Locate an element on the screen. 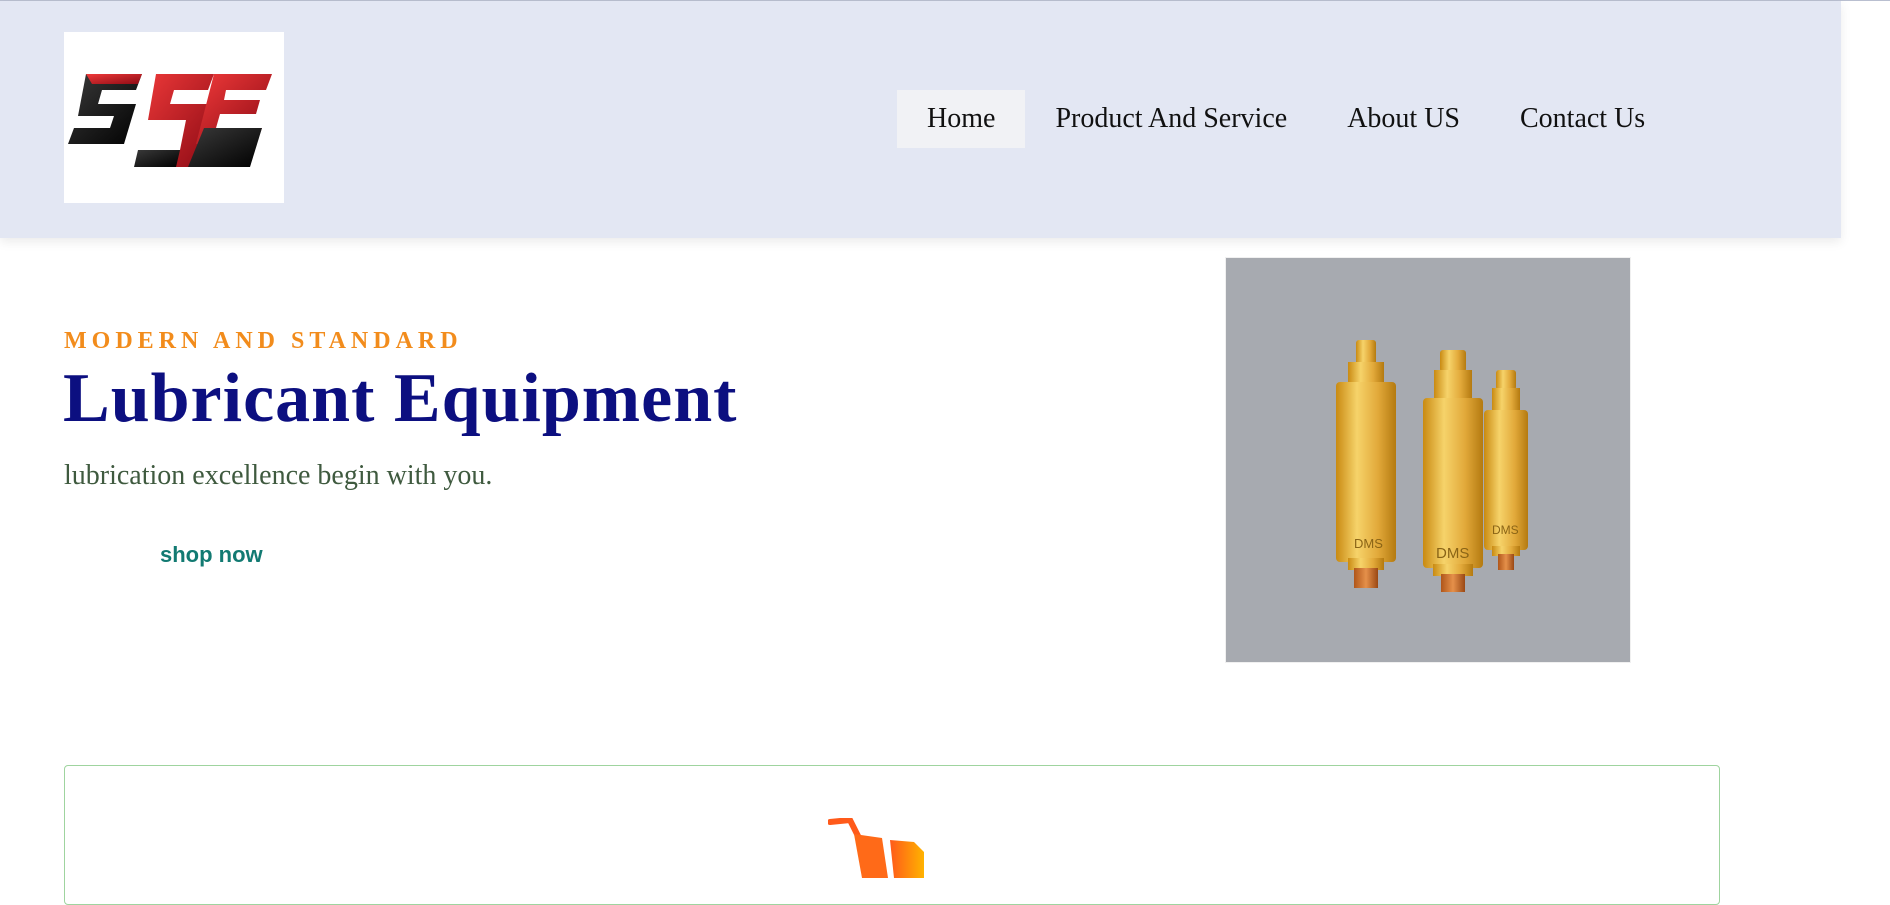 This screenshot has width=1890, height=905. hero-product-image: DMS DMS DMS is located at coordinates (1428, 460).